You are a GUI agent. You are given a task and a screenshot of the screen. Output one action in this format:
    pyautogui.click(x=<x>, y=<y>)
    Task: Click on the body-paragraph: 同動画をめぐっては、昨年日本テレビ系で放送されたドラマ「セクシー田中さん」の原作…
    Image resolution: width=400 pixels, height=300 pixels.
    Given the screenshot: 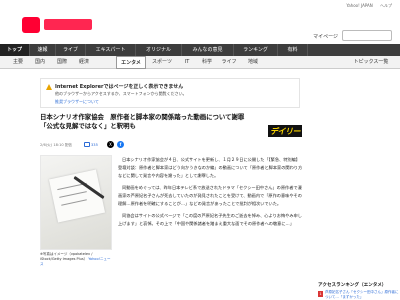 What is the action you would take?
    pyautogui.click(x=210, y=195)
    